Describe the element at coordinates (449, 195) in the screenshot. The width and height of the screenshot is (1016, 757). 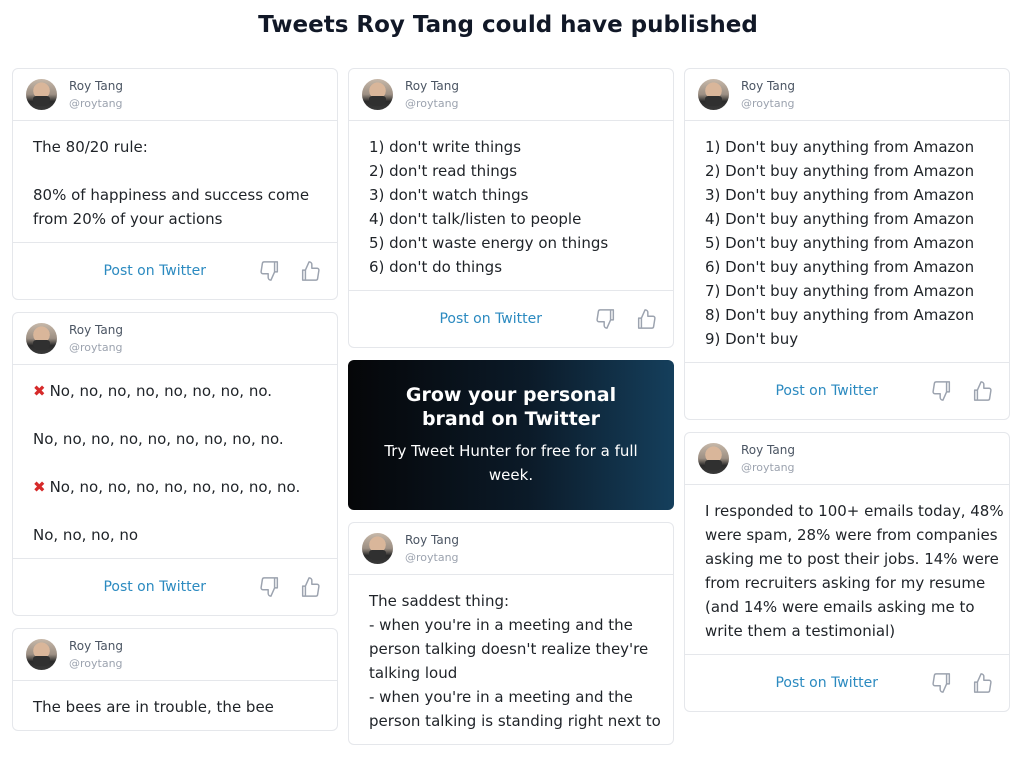
I see `tweet-line: 3) don't watch things` at that location.